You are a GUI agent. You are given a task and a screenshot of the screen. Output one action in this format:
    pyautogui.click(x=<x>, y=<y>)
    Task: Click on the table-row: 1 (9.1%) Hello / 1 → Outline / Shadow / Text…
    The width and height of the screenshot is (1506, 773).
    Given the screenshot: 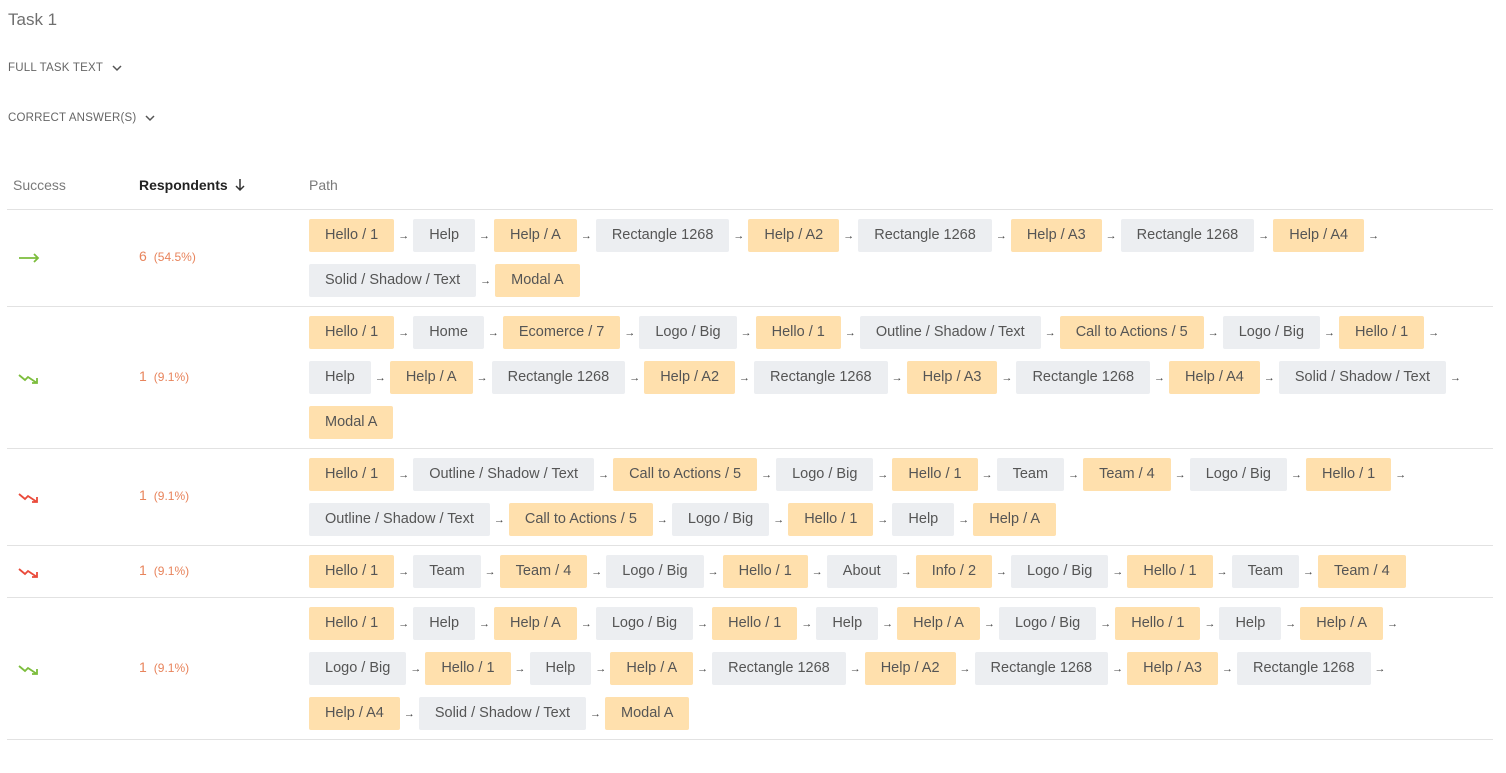 What is the action you would take?
    pyautogui.click(x=750, y=497)
    